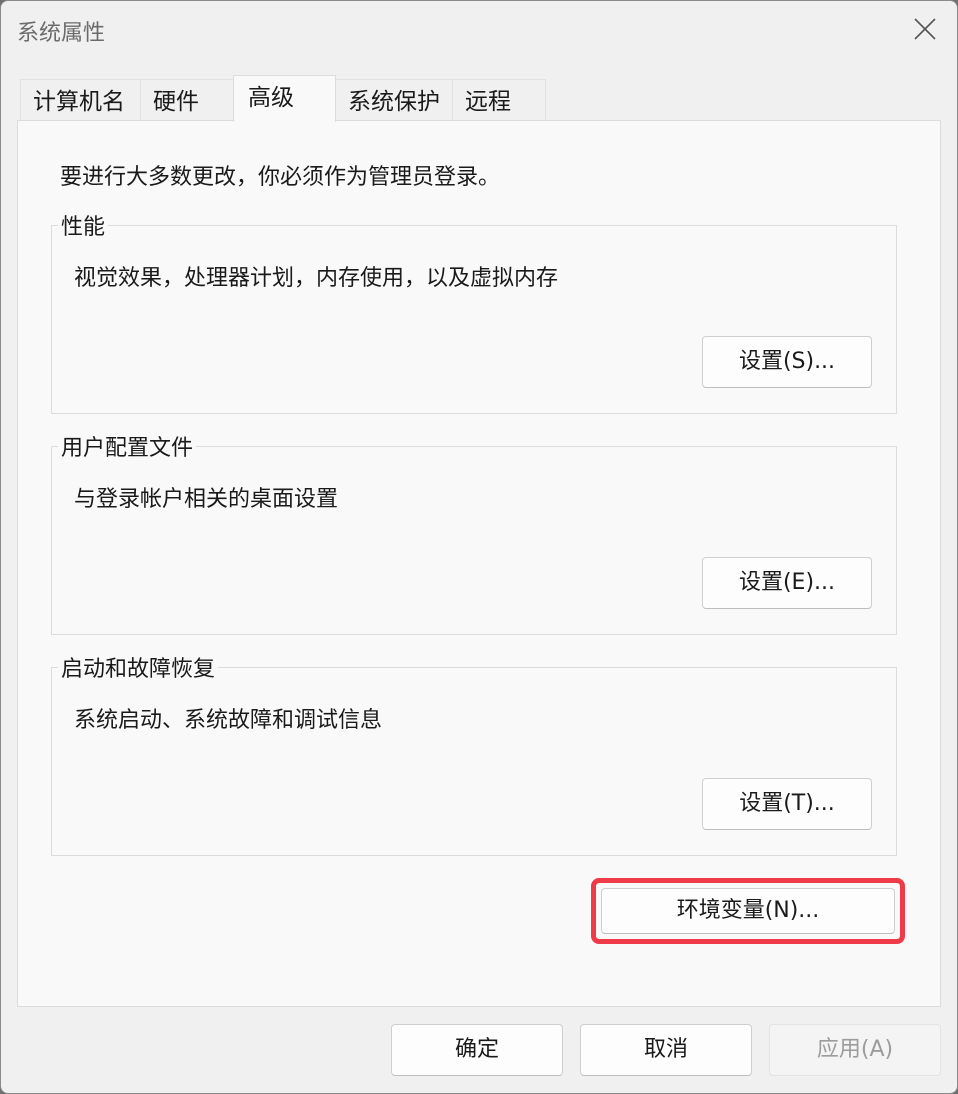 The height and width of the screenshot is (1094, 958). Describe the element at coordinates (127, 446) in the screenshot. I see `user-profiles-group-title: 用户配置文件` at that location.